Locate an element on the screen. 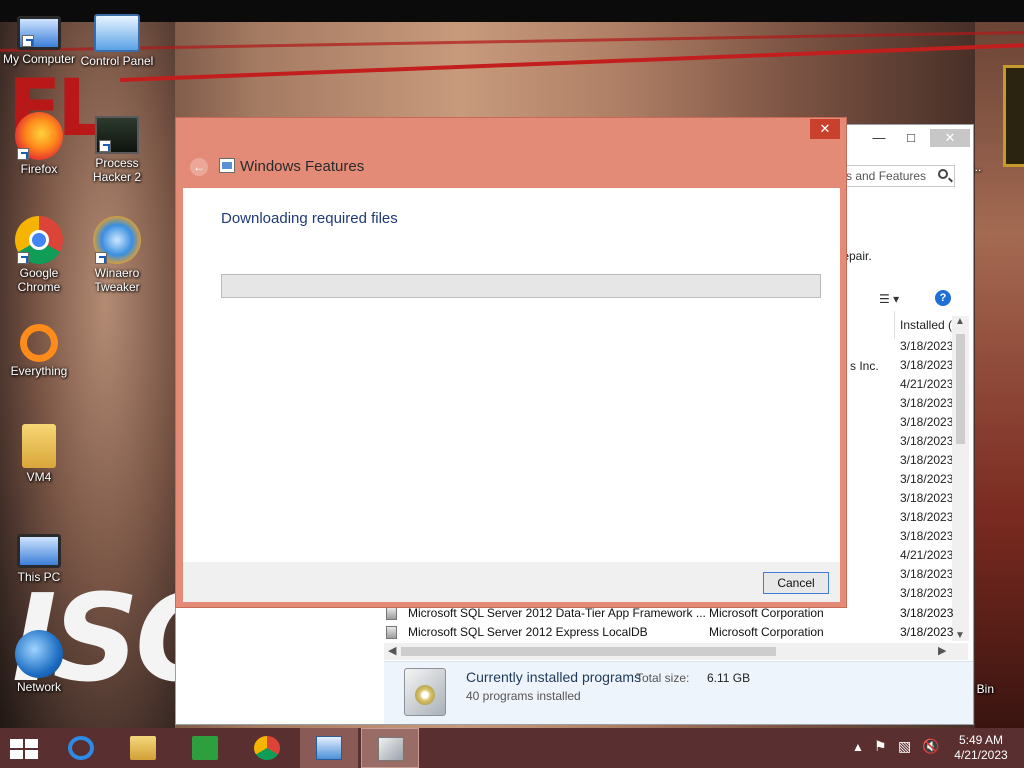 The width and height of the screenshot is (1024, 768). scroll-right-icon: ▶ is located at coordinates (942, 650).